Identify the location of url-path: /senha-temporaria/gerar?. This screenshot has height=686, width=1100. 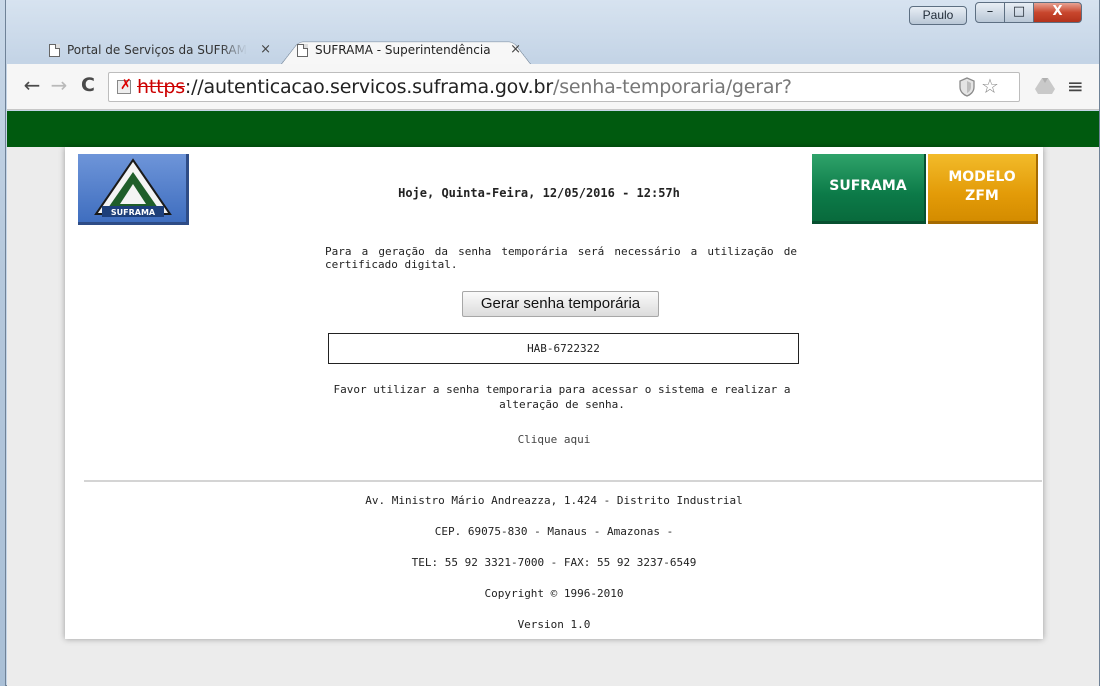
(672, 87).